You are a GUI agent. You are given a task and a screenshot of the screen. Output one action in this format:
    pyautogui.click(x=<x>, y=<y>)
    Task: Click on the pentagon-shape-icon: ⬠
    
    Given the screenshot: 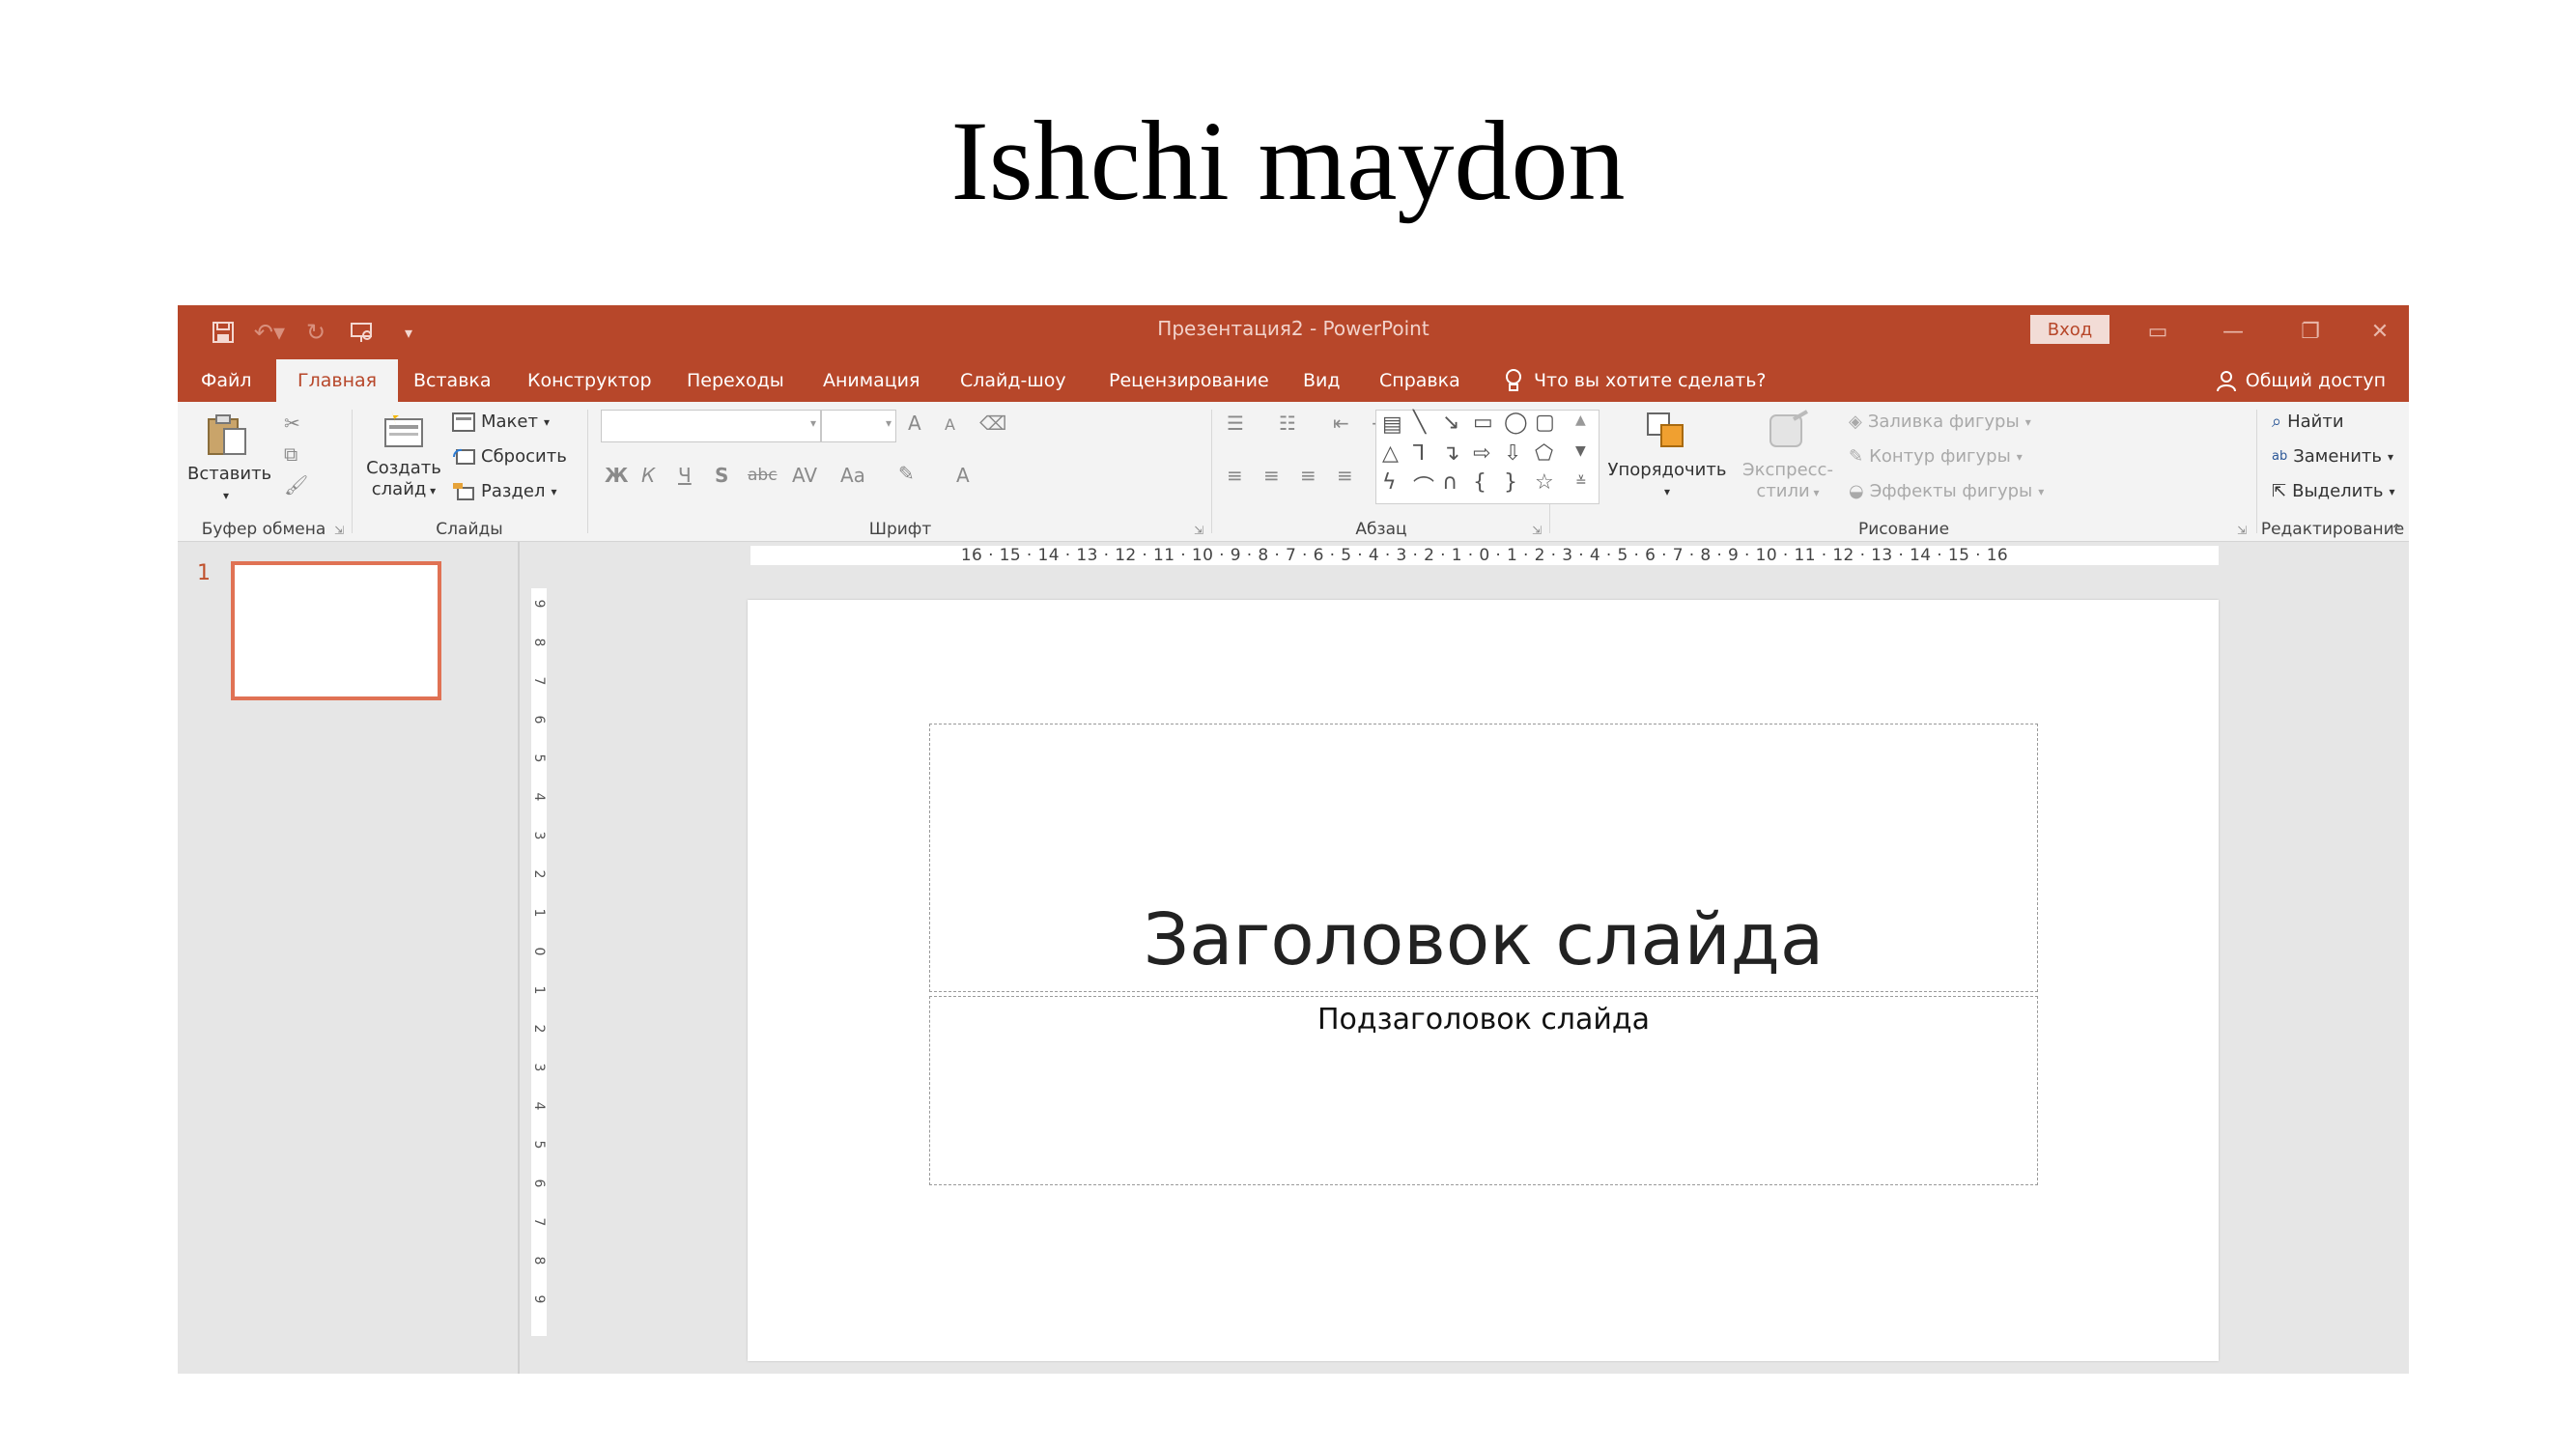 What is the action you would take?
    pyautogui.click(x=1544, y=453)
    